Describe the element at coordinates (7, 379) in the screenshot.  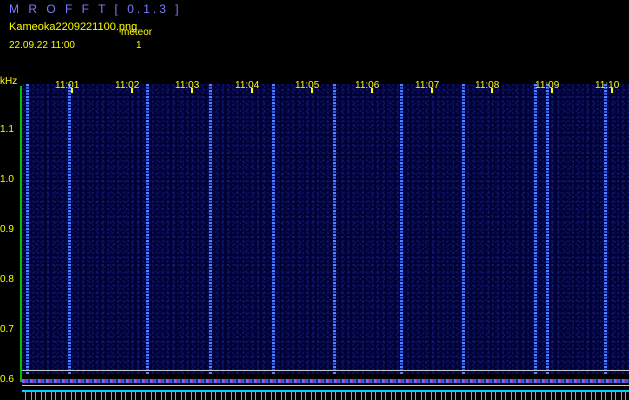
I see `y-tick-label: 0.6` at that location.